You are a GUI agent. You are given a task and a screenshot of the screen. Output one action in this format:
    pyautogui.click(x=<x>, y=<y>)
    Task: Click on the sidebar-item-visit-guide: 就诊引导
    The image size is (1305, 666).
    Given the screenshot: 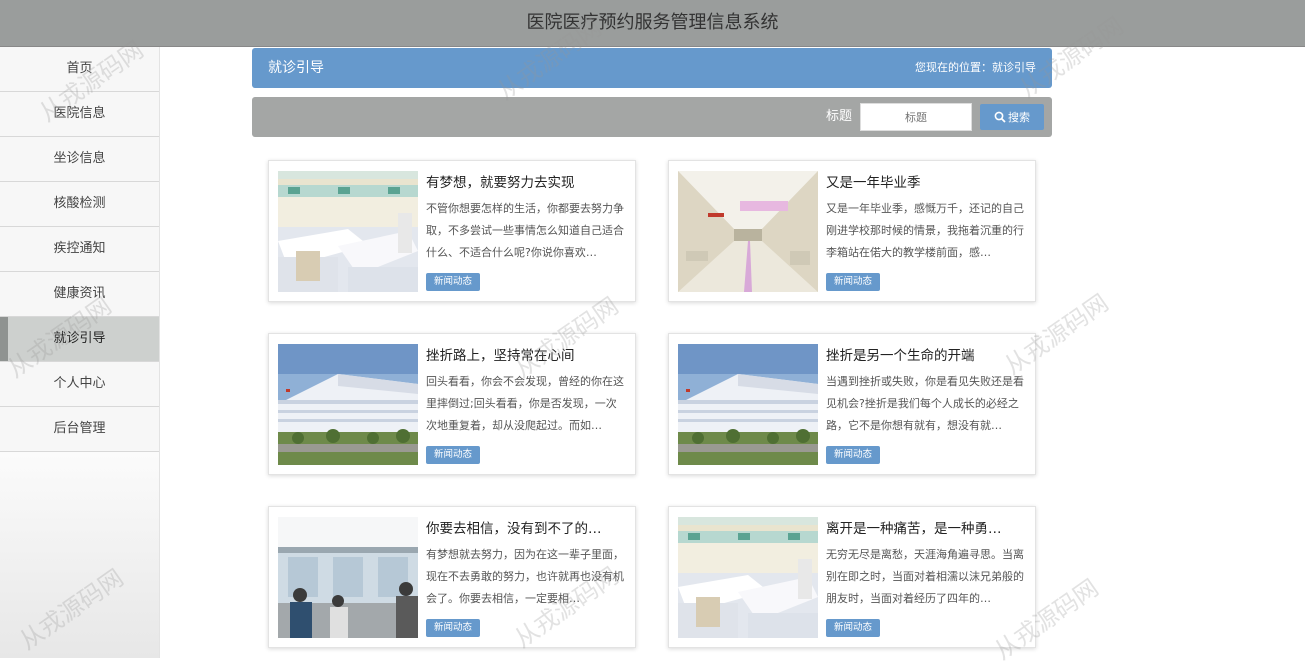 What is the action you would take?
    pyautogui.click(x=79, y=339)
    